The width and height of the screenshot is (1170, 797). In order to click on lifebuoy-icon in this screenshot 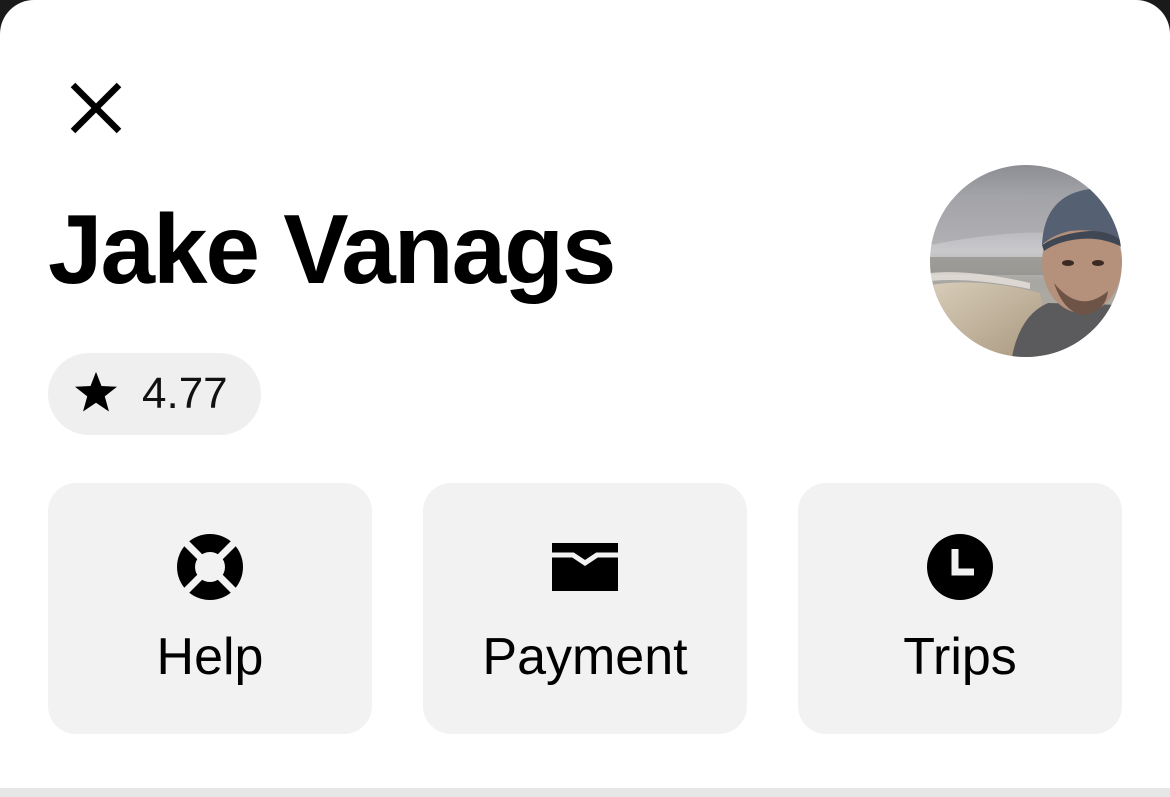, I will do `click(210, 567)`.